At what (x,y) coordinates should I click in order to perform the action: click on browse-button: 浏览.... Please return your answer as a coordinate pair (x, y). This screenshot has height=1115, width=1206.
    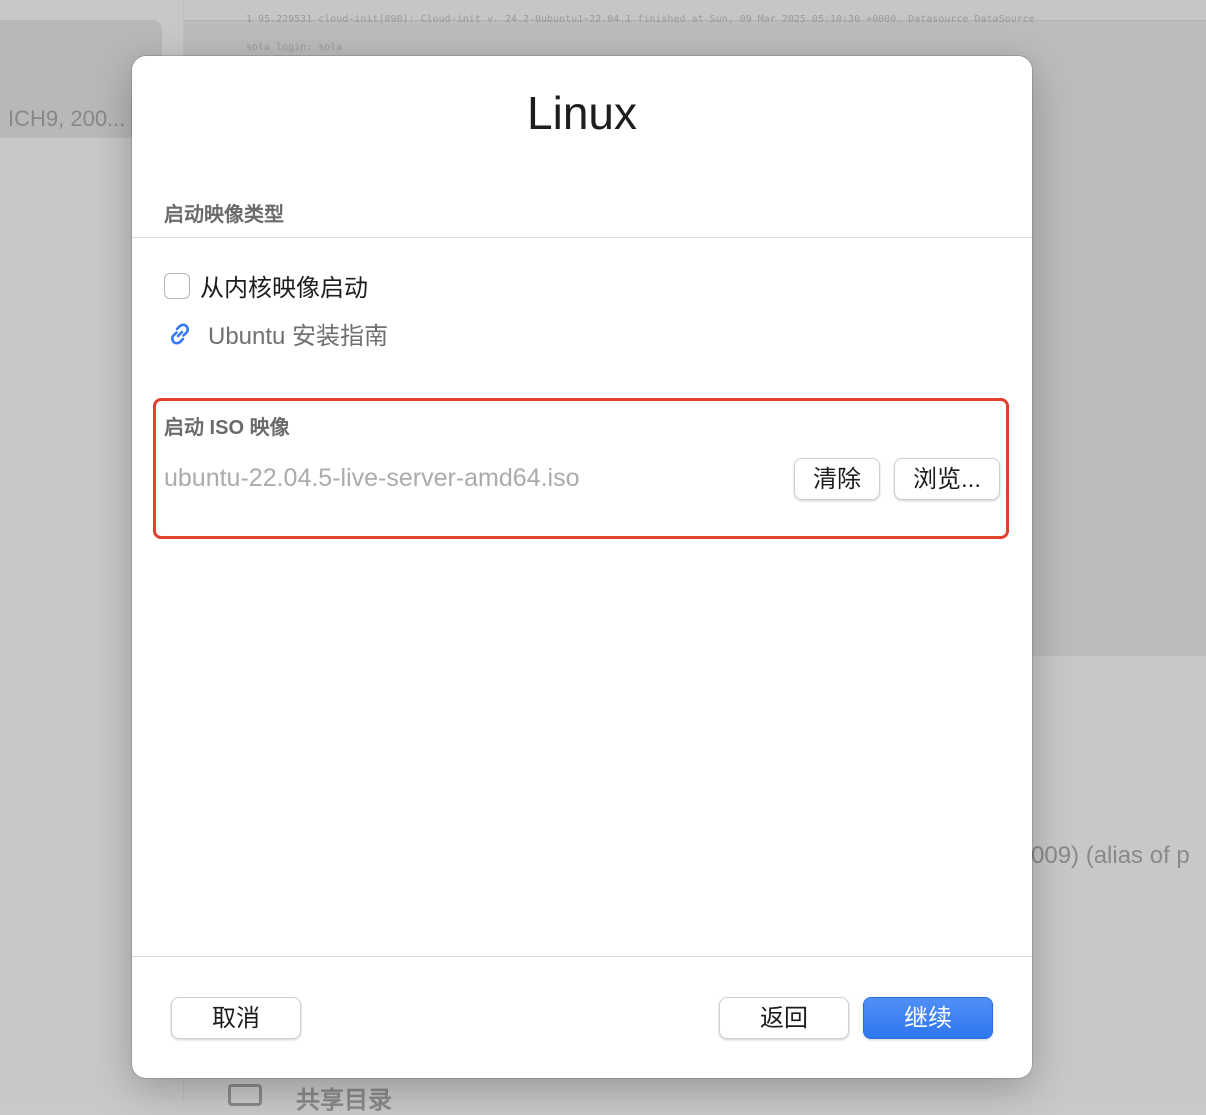
    Looking at the image, I should click on (947, 479).